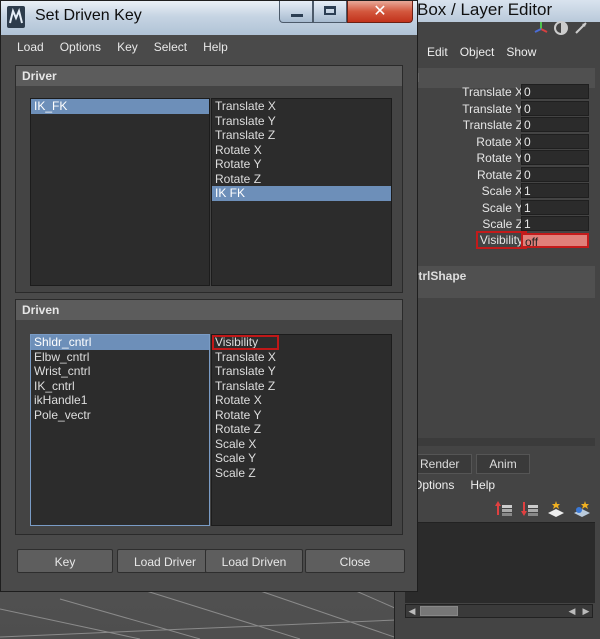  I want to click on channel-row: Scale X1, so click(500, 191).